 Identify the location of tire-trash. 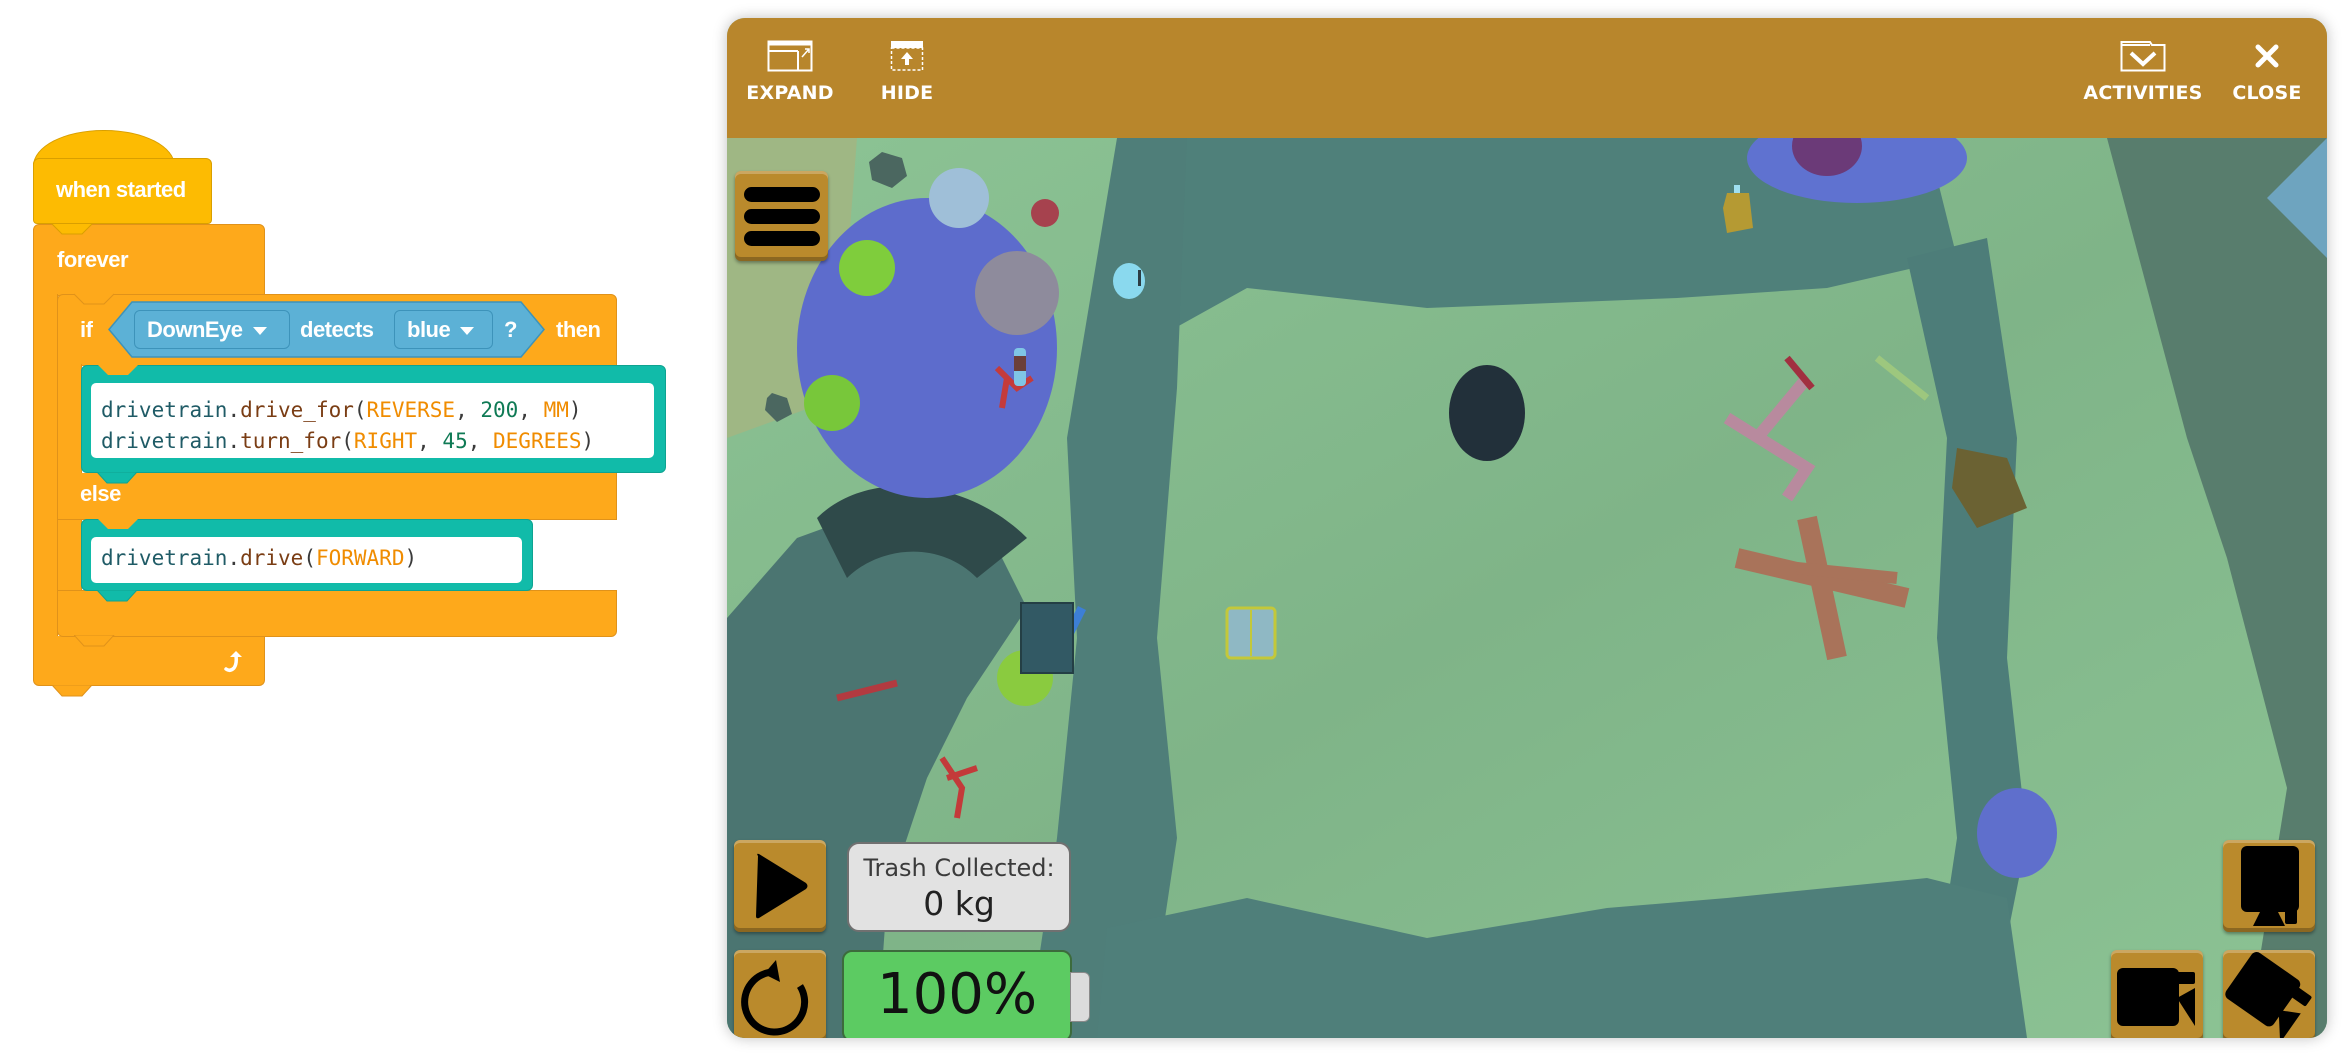
(1487, 413).